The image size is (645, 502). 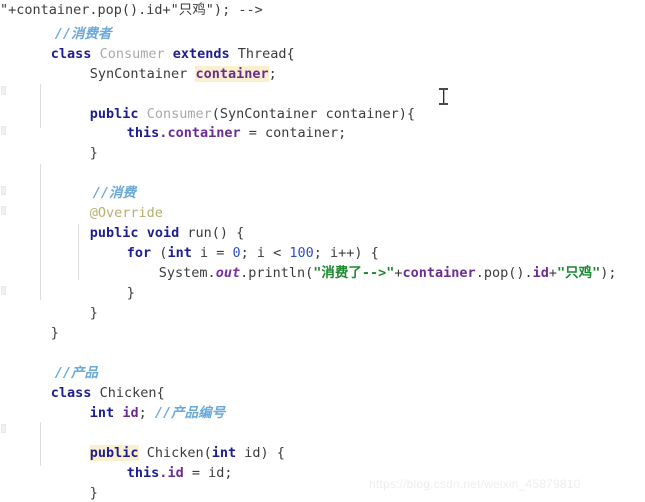 What do you see at coordinates (228, 242) in the screenshot?
I see `code-line: for (int i = 0; i < 100; i++) {` at bounding box center [228, 242].